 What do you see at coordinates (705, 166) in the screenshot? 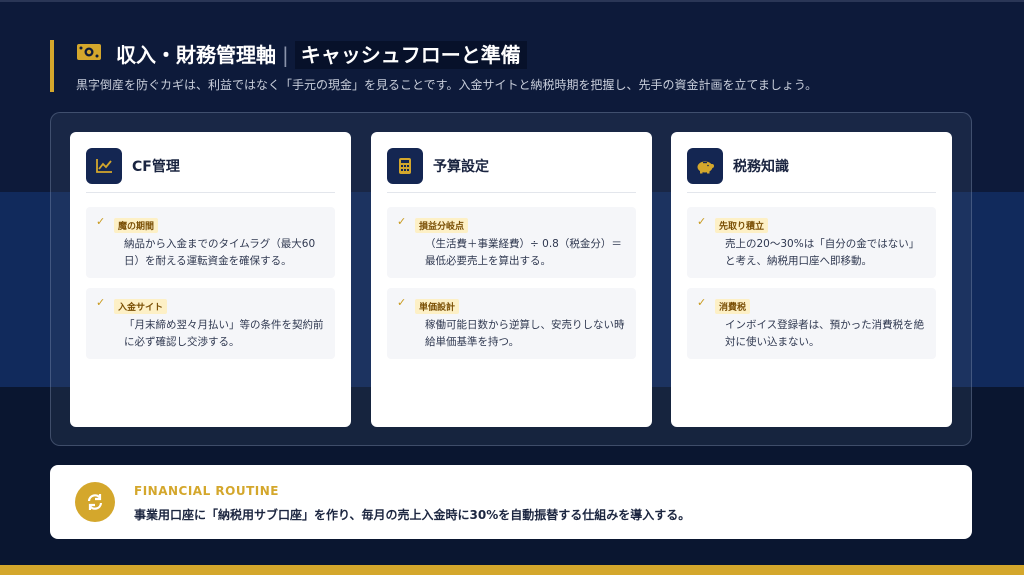
I see `piggy-bank-icon` at bounding box center [705, 166].